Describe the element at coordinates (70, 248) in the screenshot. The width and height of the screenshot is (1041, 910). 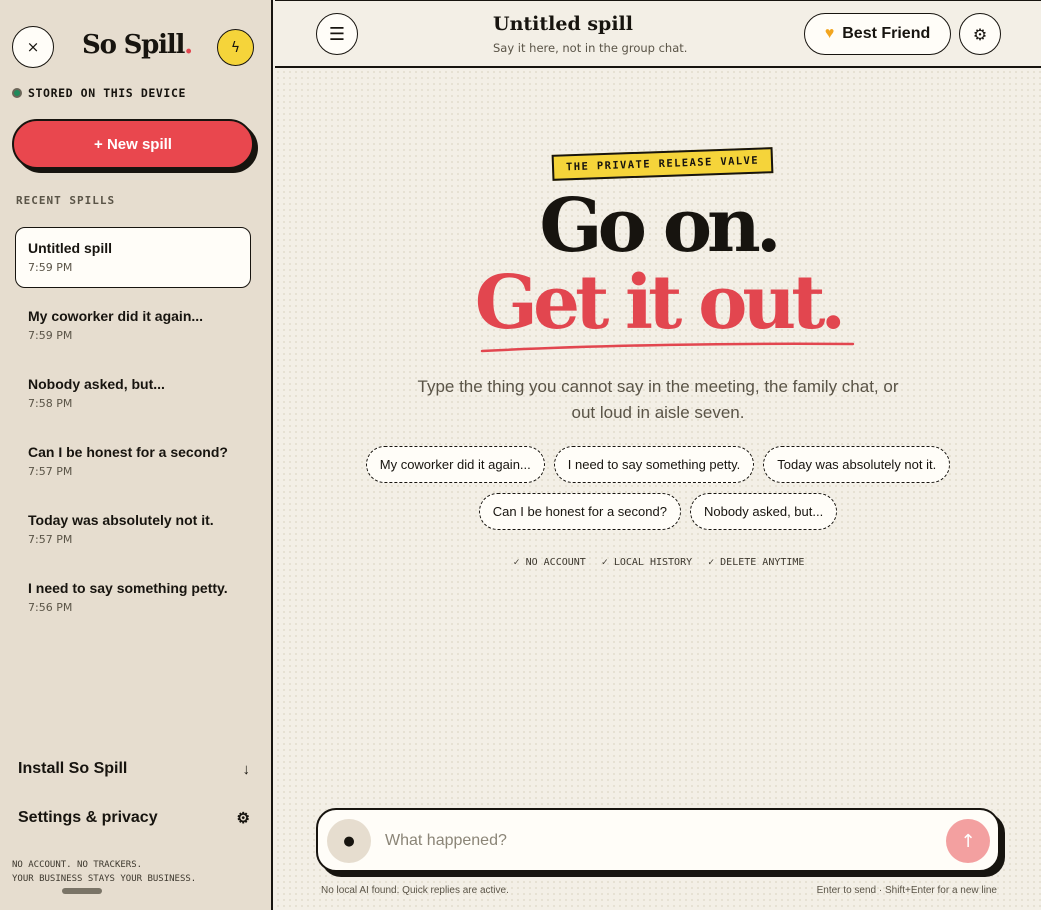
I see `recent-spill-title: Untitled spill` at that location.